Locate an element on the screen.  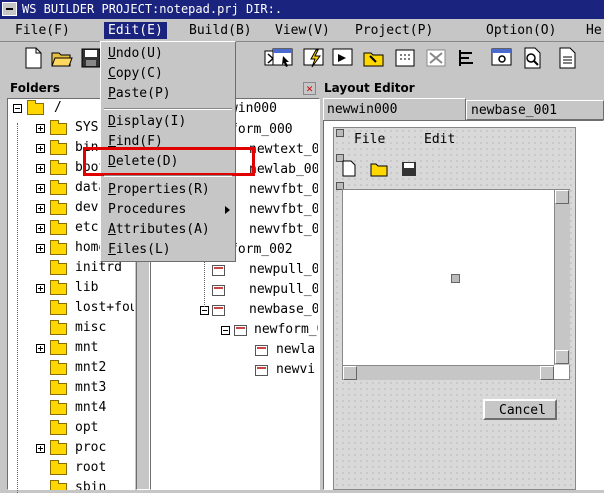
menu-item-undo: Undo(U) is located at coordinates (135, 53).